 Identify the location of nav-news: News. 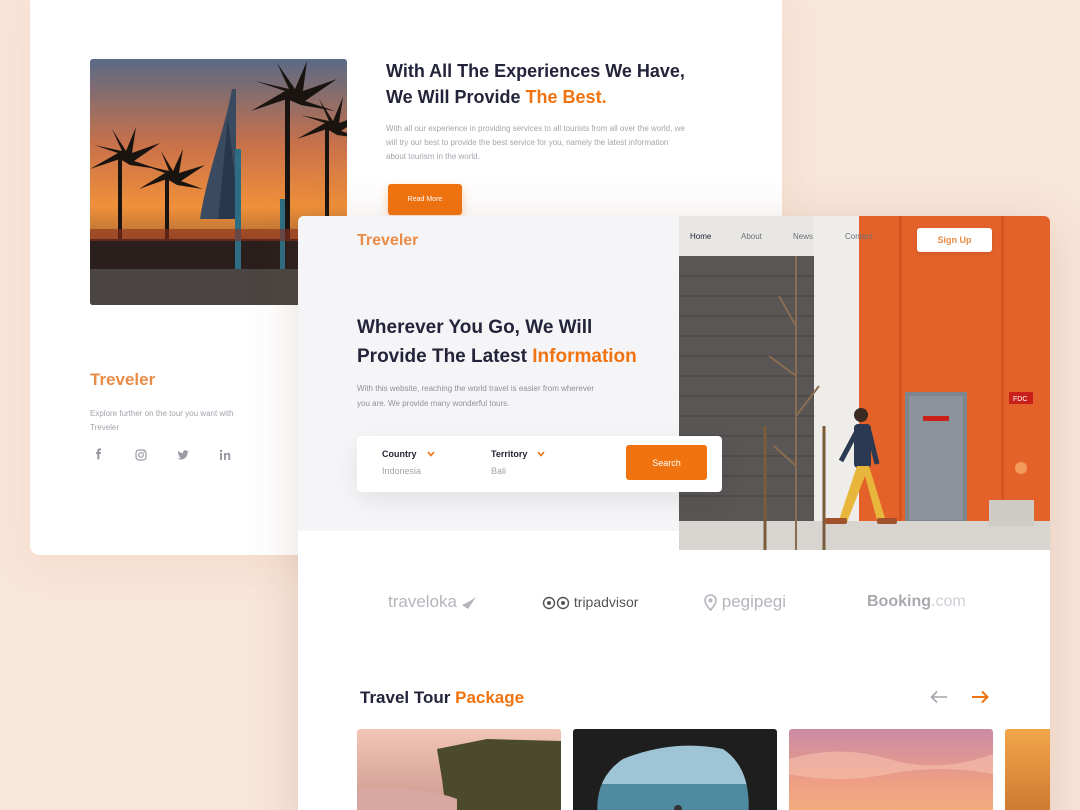
(819, 236).